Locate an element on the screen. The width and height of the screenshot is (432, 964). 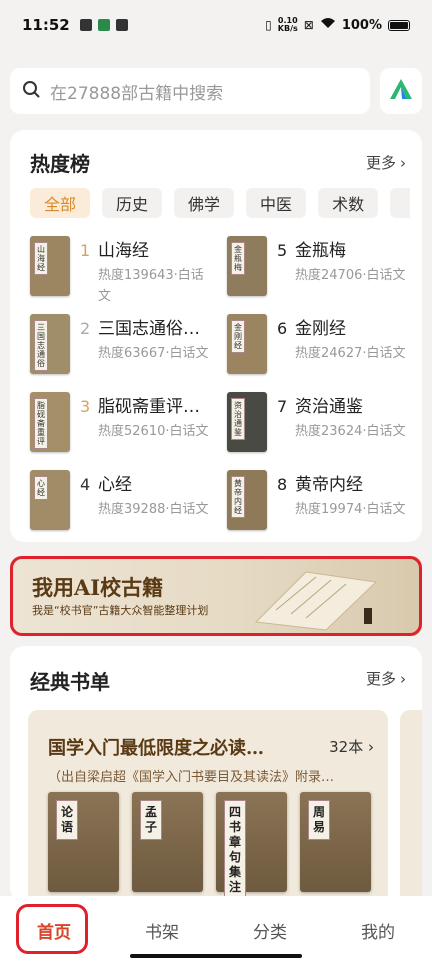
list-book-cover: 孟子 is located at coordinates (167, 842).